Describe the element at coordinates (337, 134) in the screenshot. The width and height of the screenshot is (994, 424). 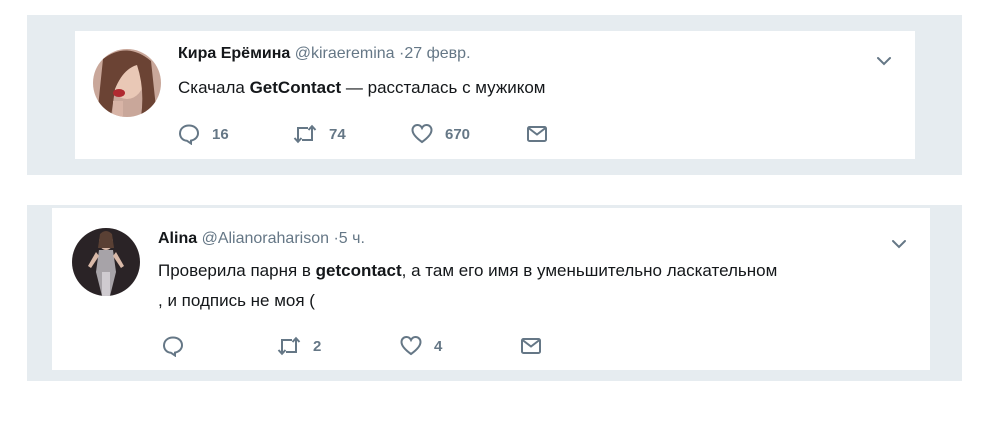
I see `retweet-count: 74` at that location.